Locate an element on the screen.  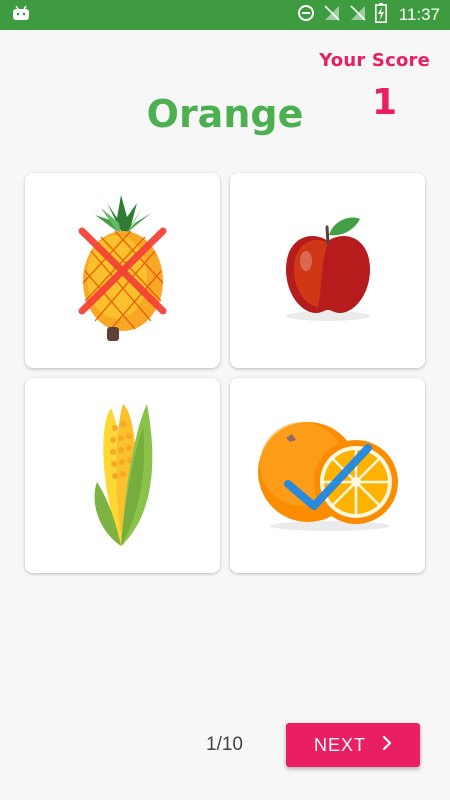
battery-charging-icon is located at coordinates (380, 15).